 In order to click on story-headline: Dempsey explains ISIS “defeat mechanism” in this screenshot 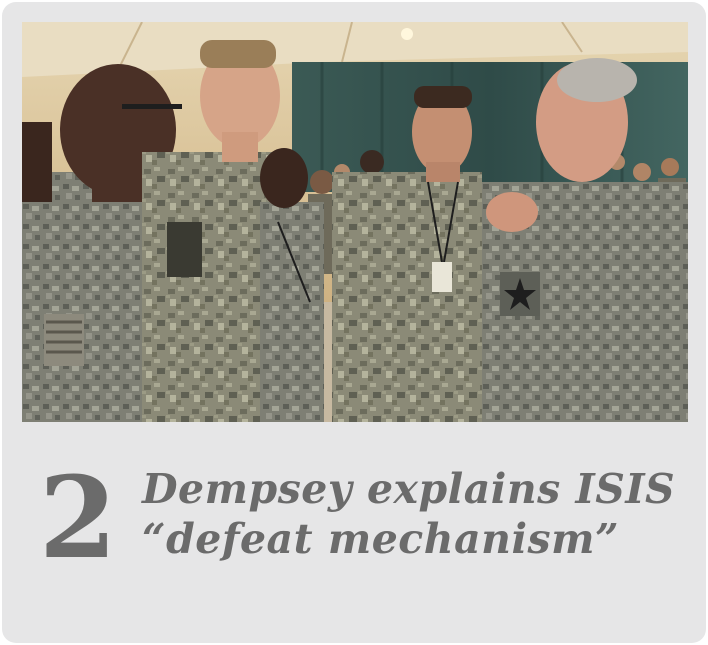, I will do `click(412, 514)`.